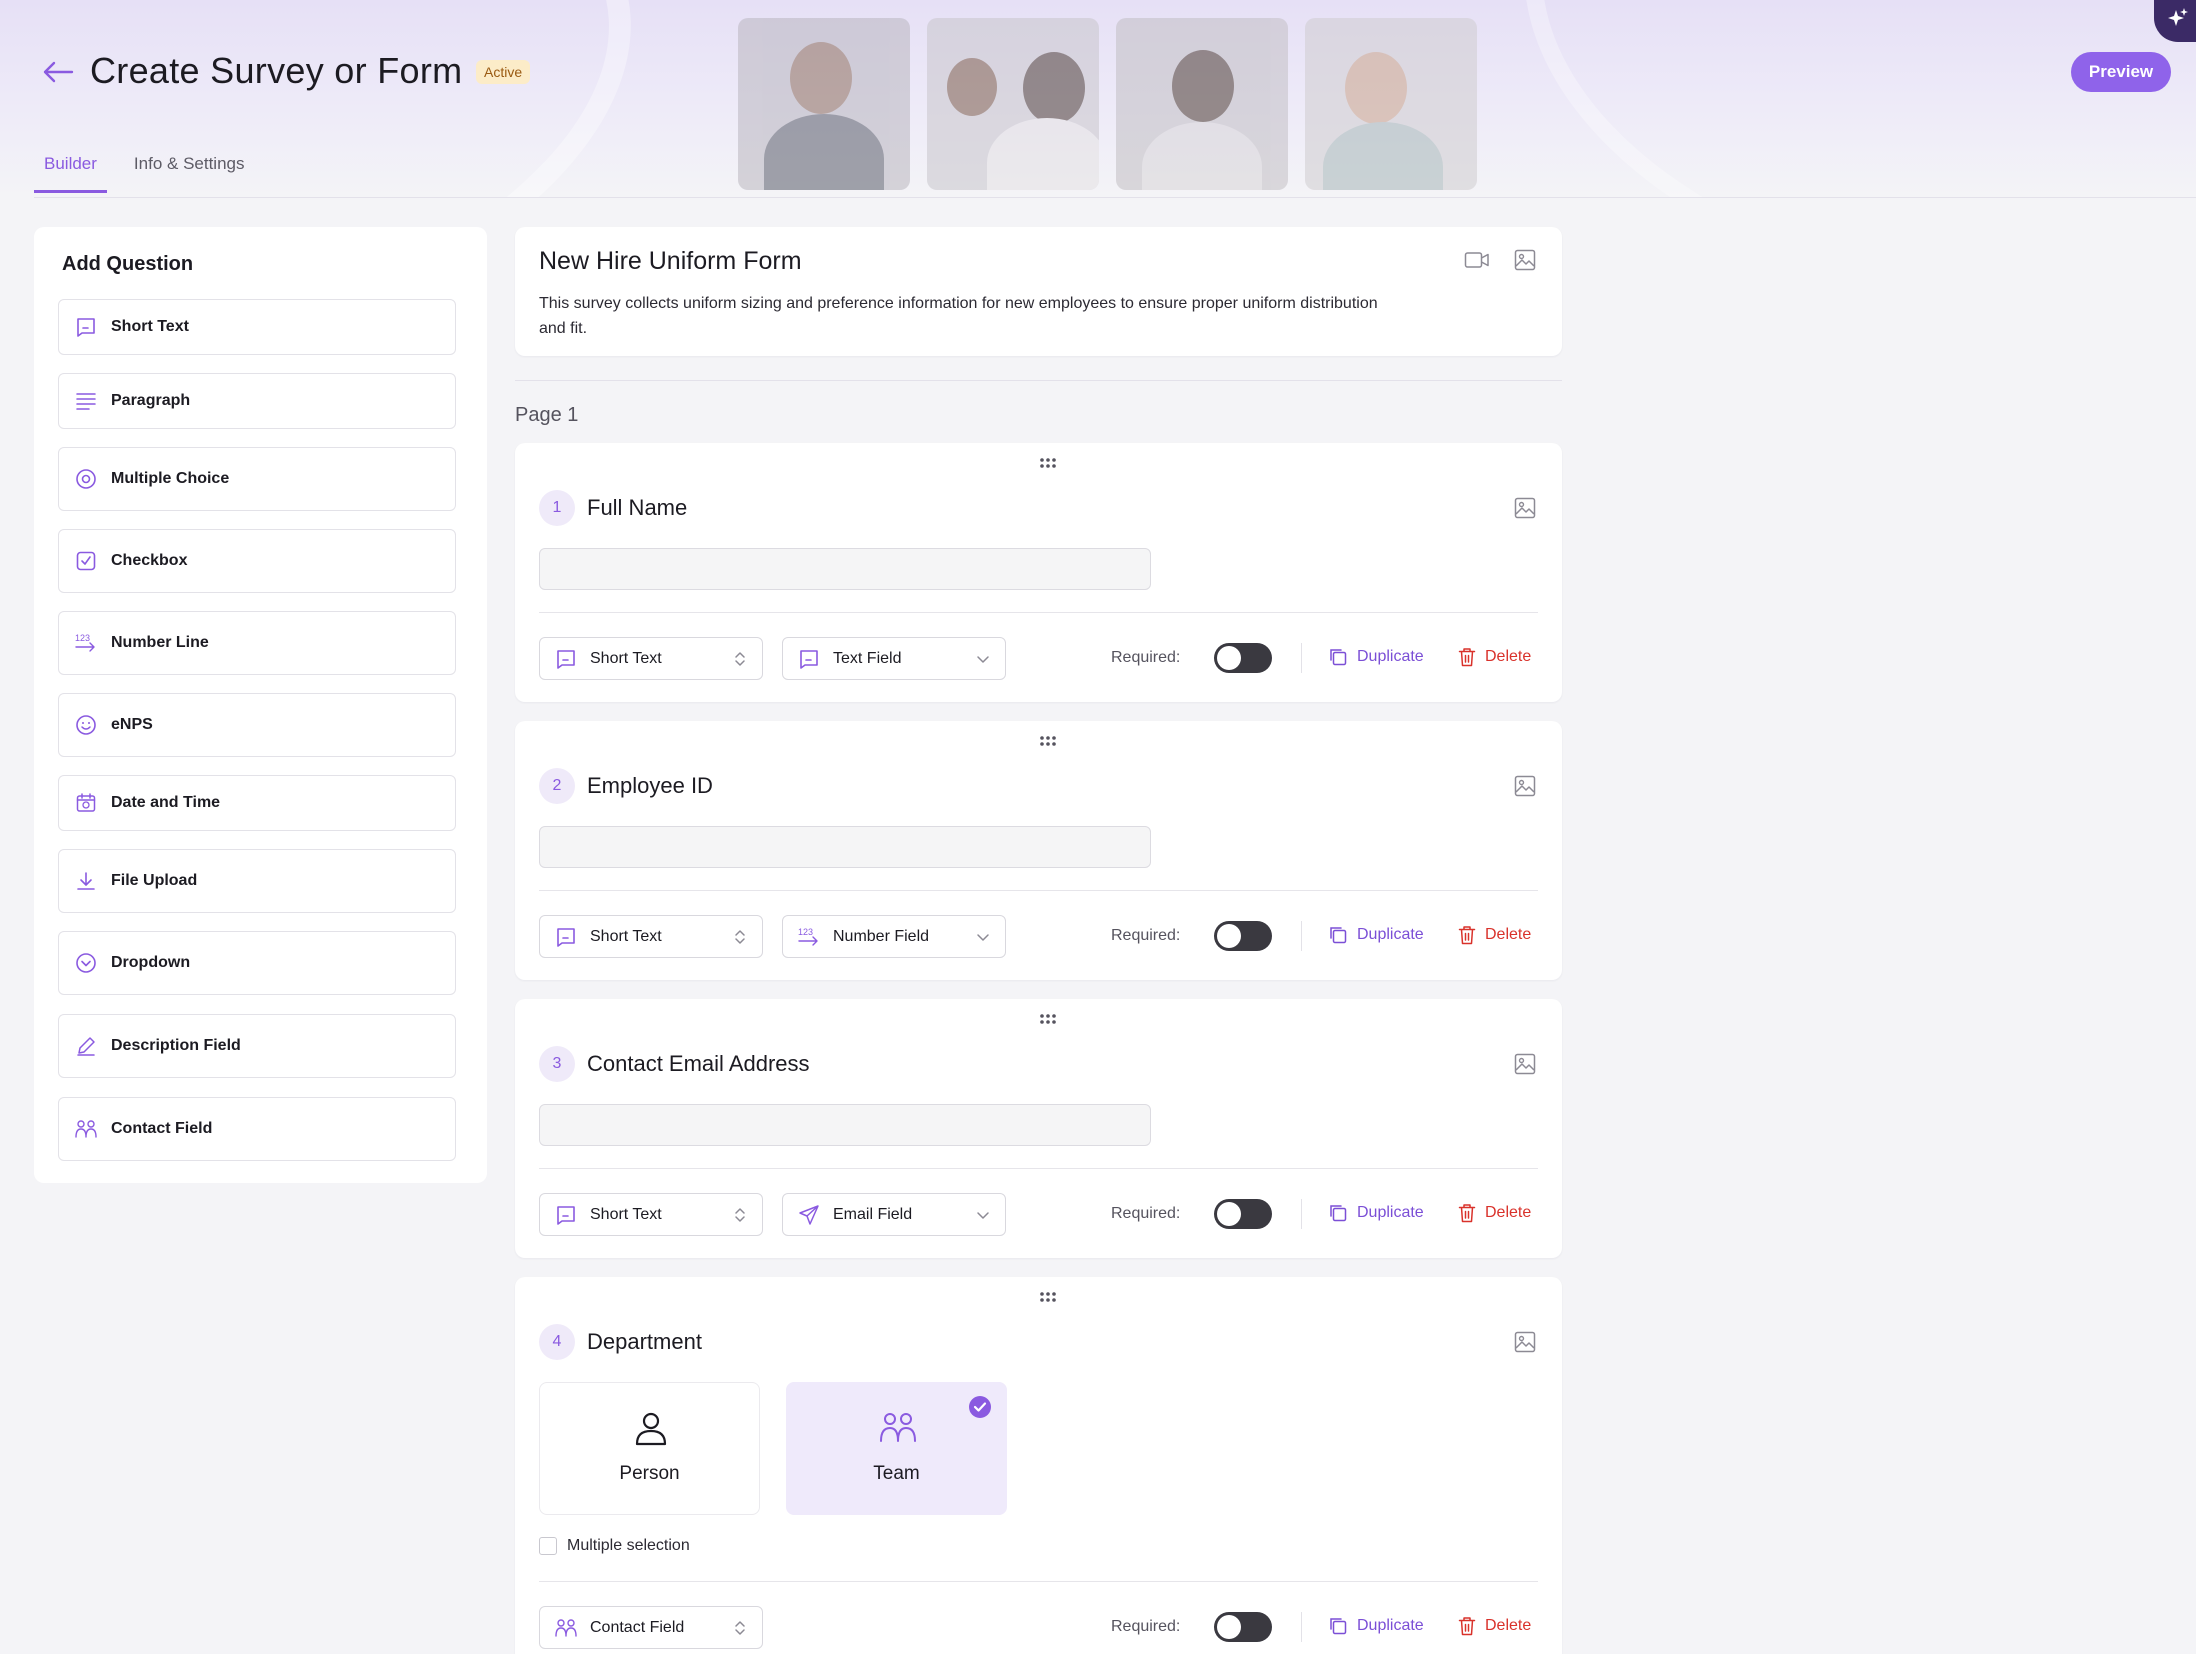  Describe the element at coordinates (670, 261) in the screenshot. I see `form-title: New Hire Uniform Form` at that location.